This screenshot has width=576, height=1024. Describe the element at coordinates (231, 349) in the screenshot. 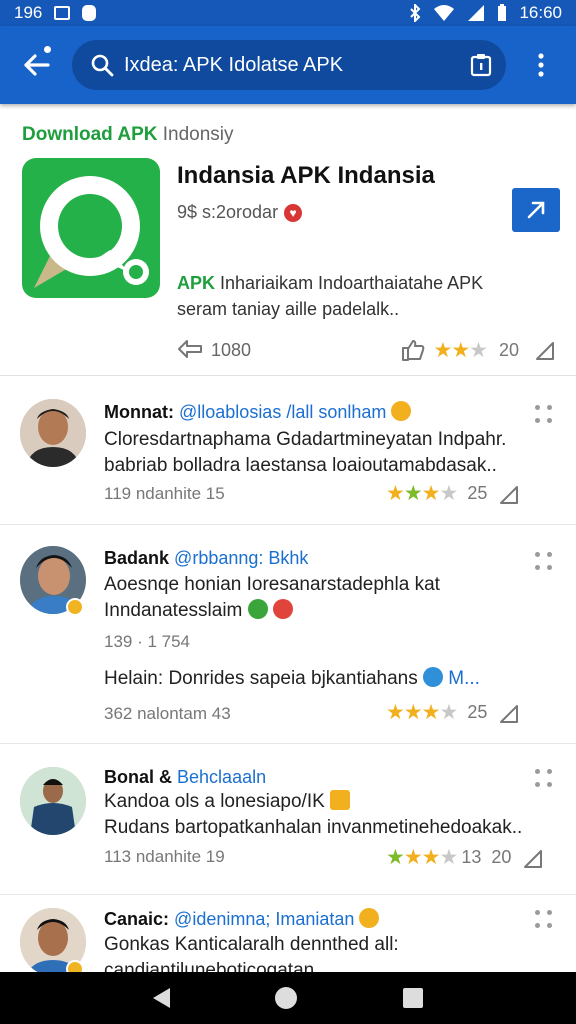

I see `like-count: 1080` at that location.